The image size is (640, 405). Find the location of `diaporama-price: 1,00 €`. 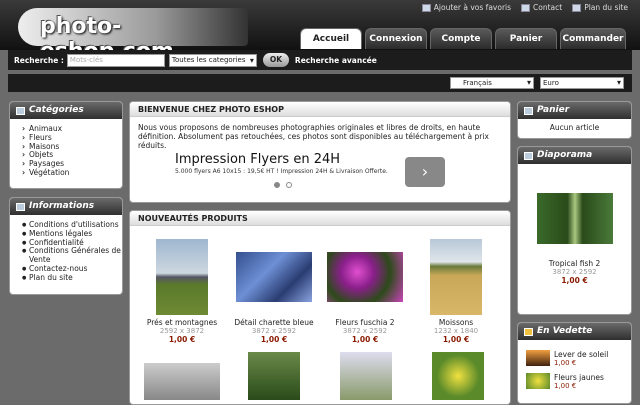

diaporama-price: 1,00 € is located at coordinates (574, 280).